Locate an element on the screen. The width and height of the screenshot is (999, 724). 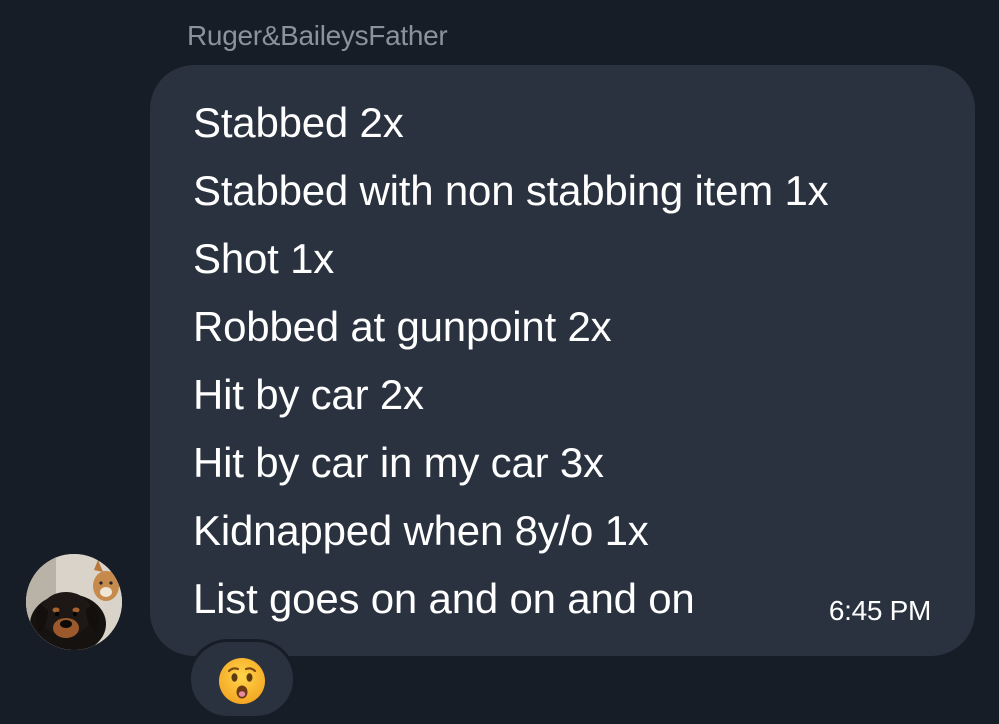
message-line: Robbed at gunpoint 2x is located at coordinates (402, 326).